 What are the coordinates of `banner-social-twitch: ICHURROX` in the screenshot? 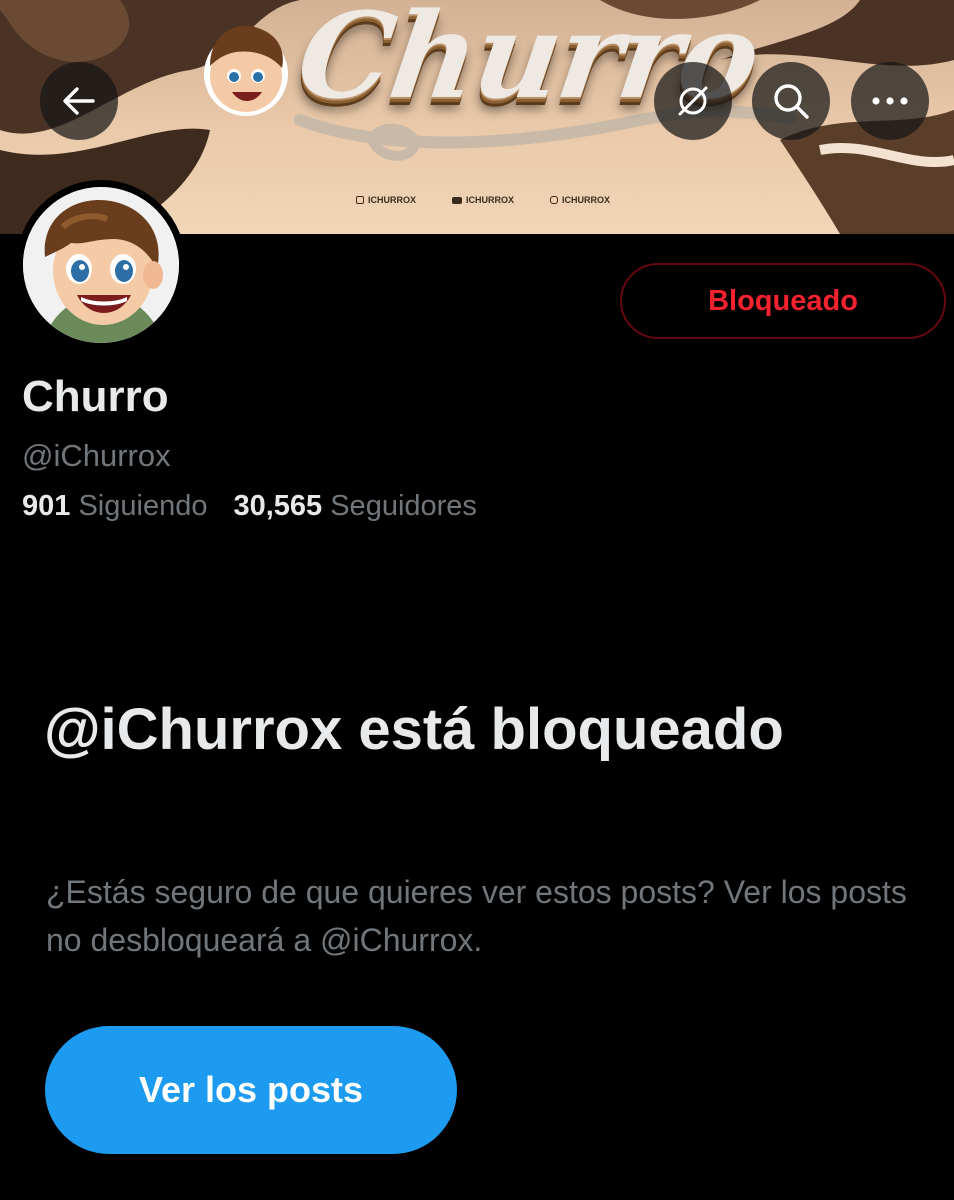 It's located at (386, 200).